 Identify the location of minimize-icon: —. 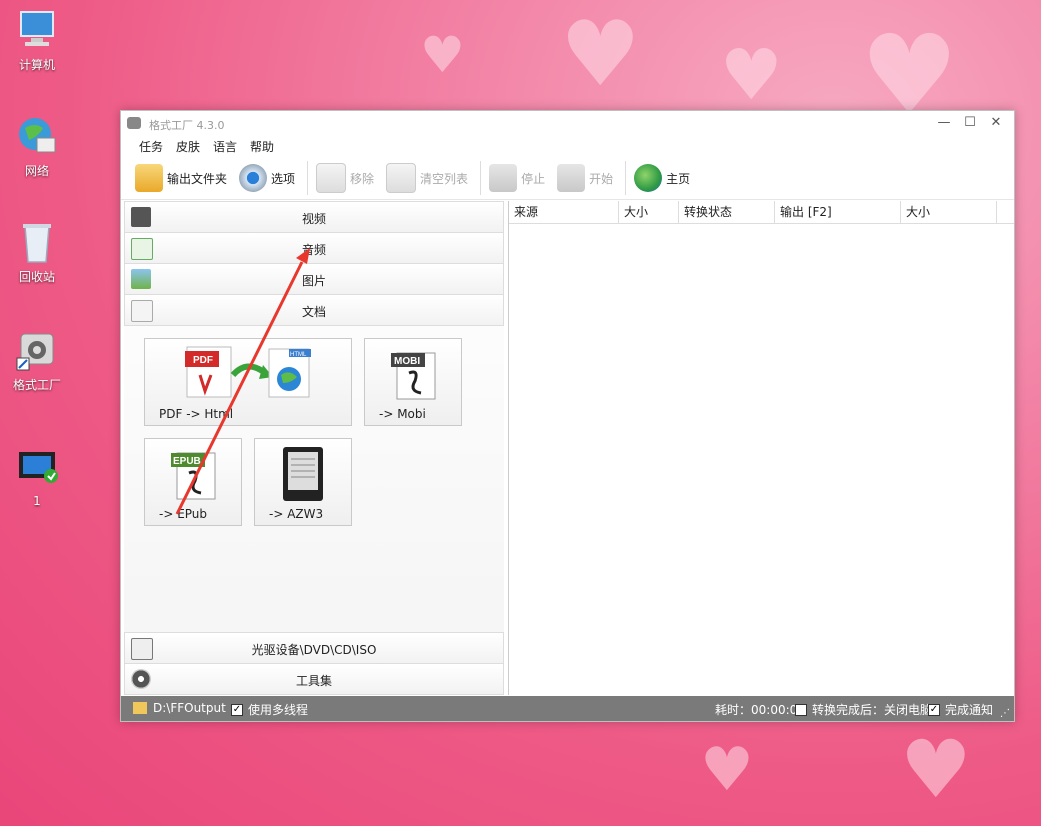
(944, 123).